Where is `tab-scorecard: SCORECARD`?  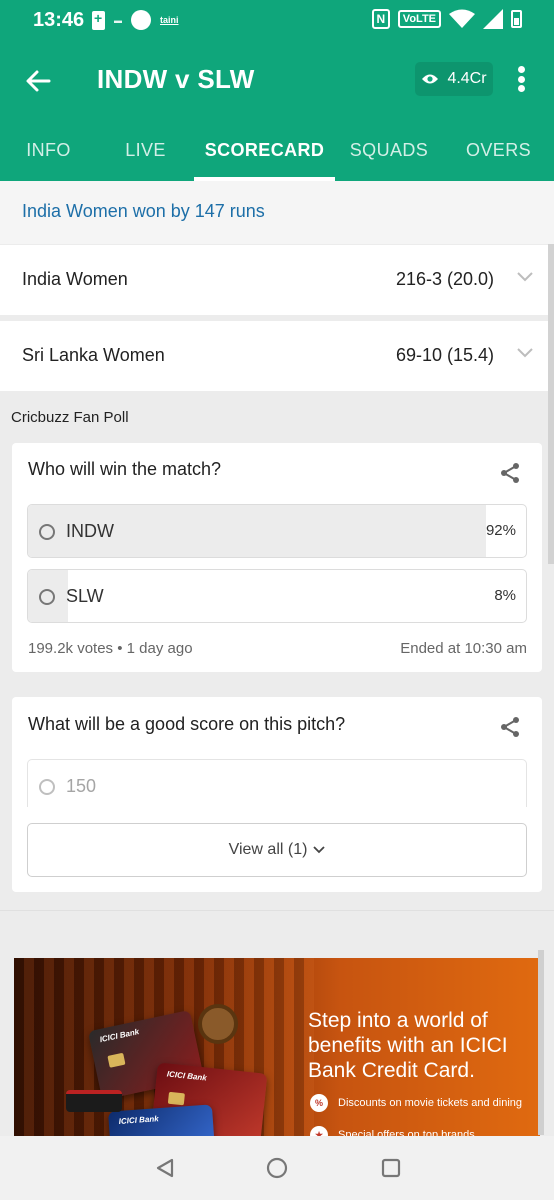 tab-scorecard: SCORECARD is located at coordinates (264, 150).